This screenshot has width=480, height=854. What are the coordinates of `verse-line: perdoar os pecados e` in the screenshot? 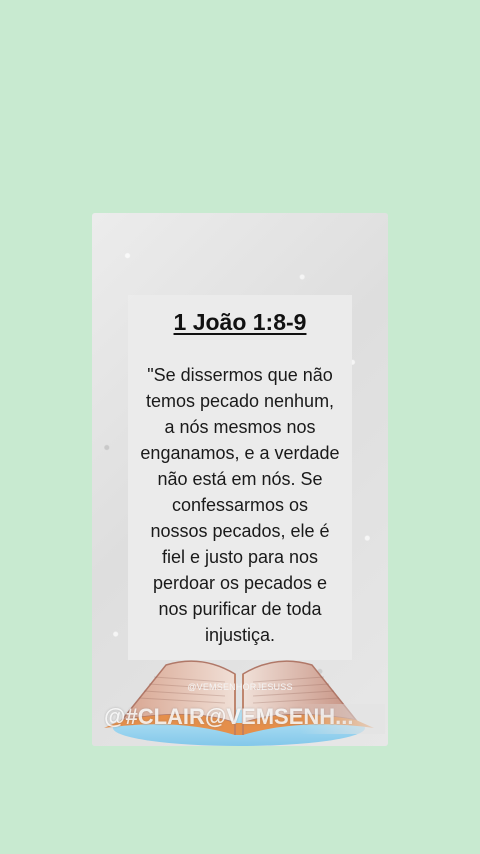 It's located at (240, 583).